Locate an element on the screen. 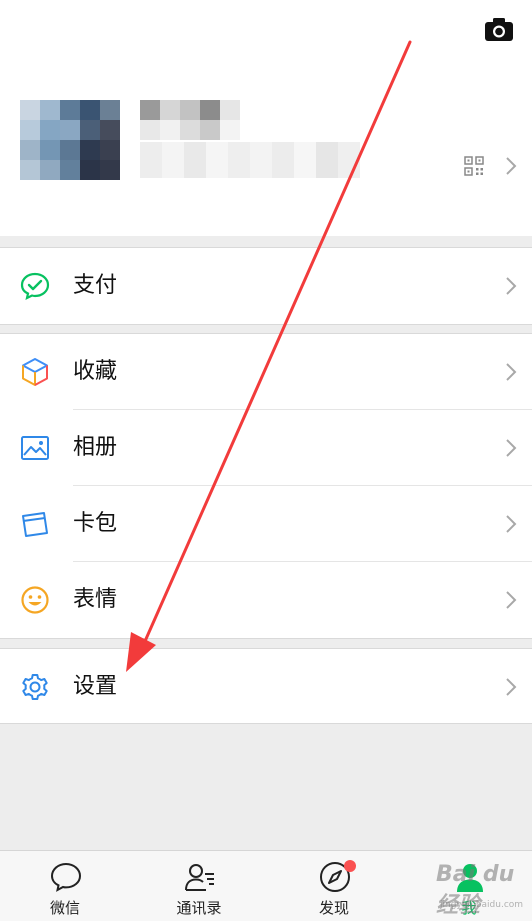 Image resolution: width=532 pixels, height=921 pixels. menu-label-album: 相册 is located at coordinates (95, 447).